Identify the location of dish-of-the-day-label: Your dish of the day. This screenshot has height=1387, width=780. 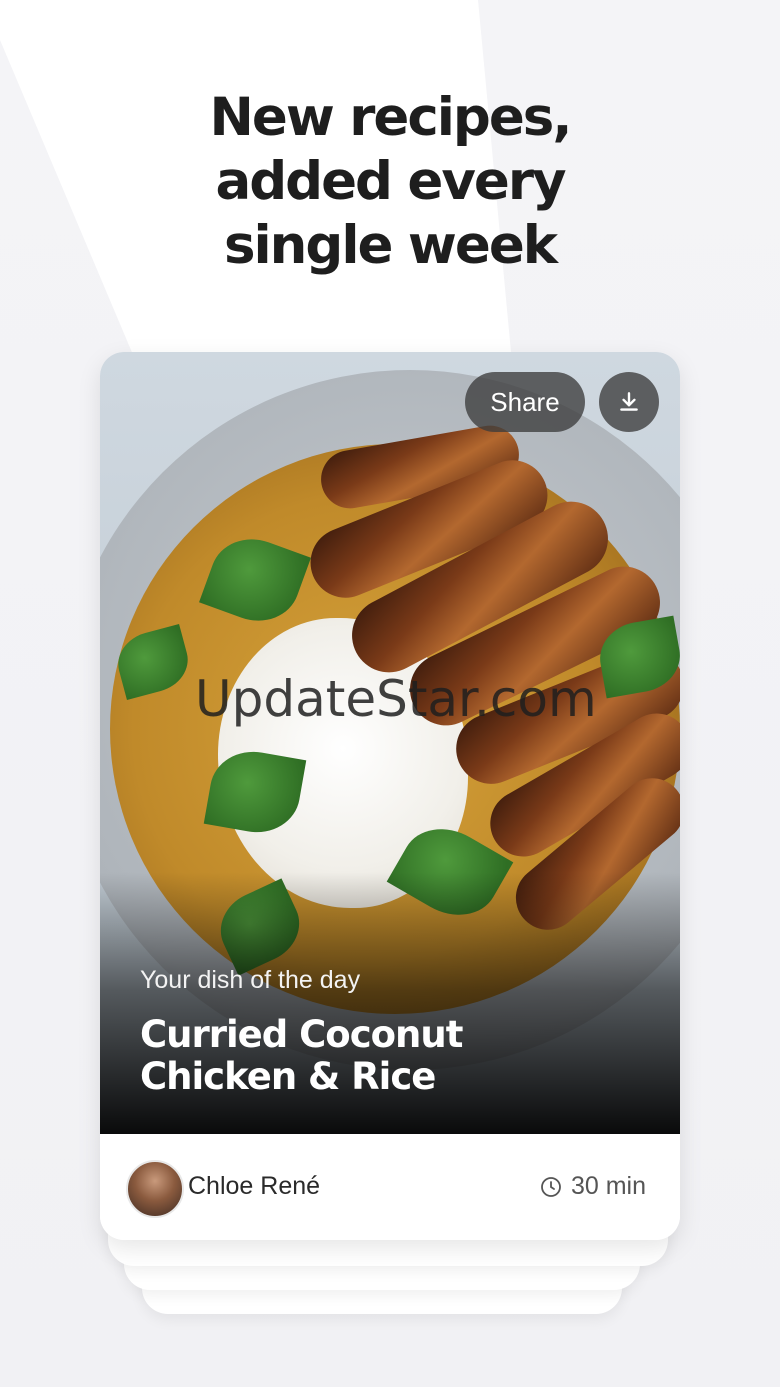
(250, 980).